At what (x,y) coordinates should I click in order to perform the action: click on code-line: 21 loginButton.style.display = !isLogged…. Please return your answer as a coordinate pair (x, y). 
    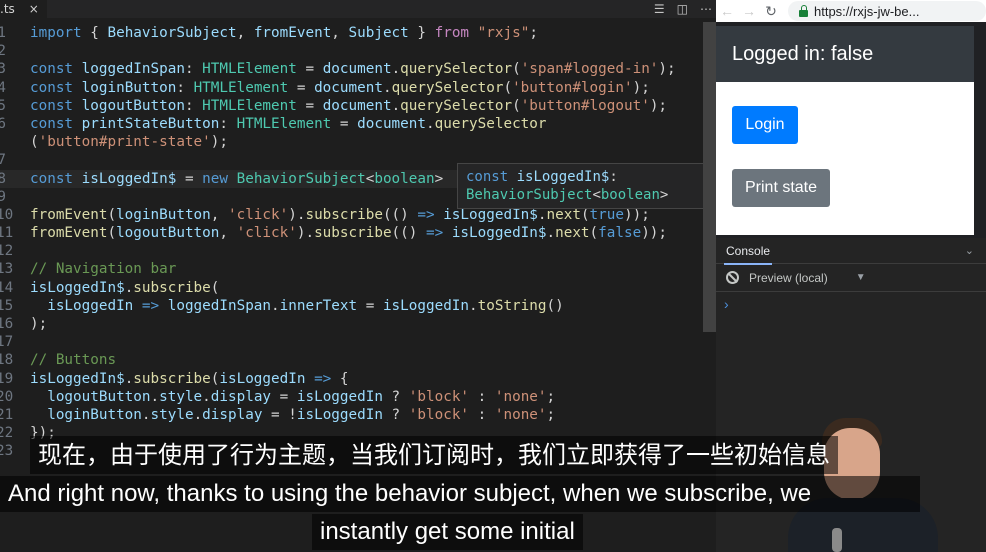
    Looking at the image, I should click on (353, 415).